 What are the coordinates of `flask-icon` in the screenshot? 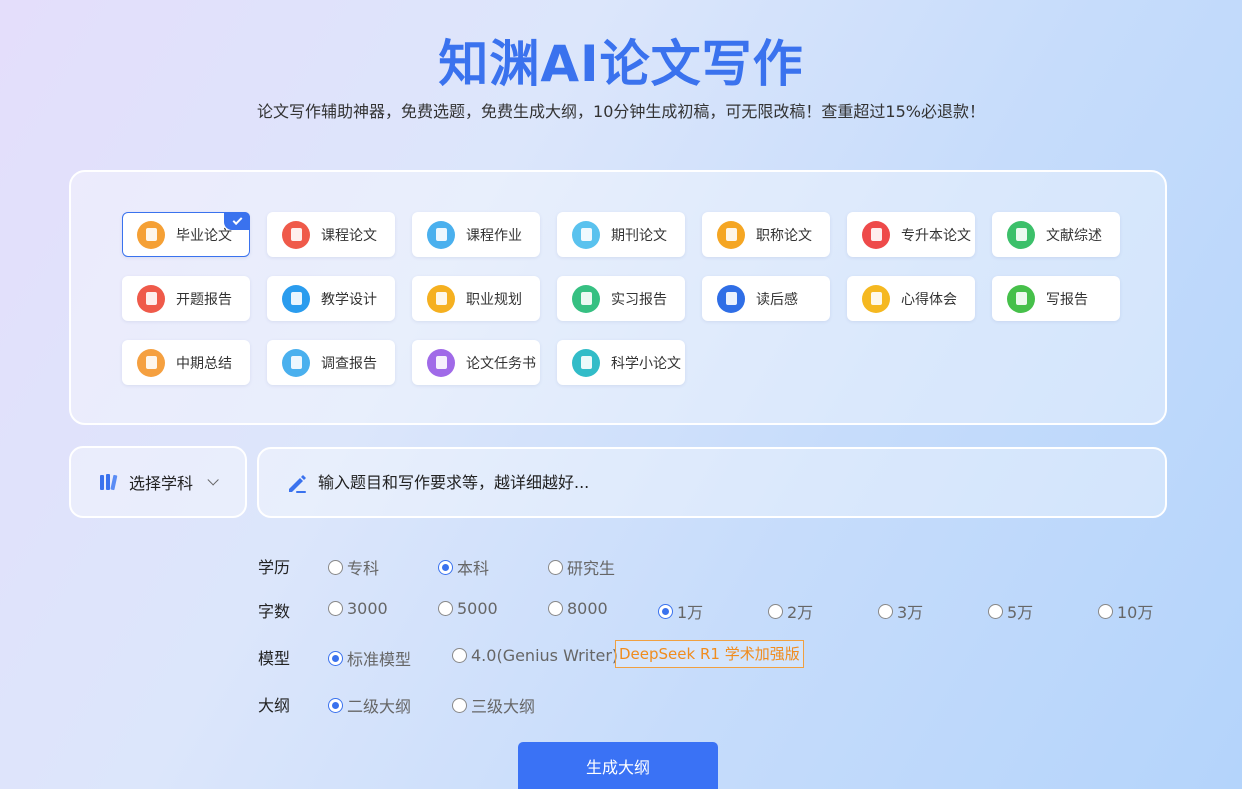 It's located at (586, 362).